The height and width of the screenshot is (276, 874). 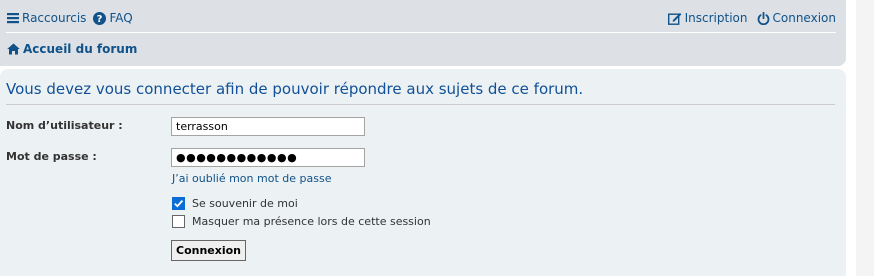 What do you see at coordinates (51, 156) in the screenshot?
I see `password-label: Mot de passe :` at bounding box center [51, 156].